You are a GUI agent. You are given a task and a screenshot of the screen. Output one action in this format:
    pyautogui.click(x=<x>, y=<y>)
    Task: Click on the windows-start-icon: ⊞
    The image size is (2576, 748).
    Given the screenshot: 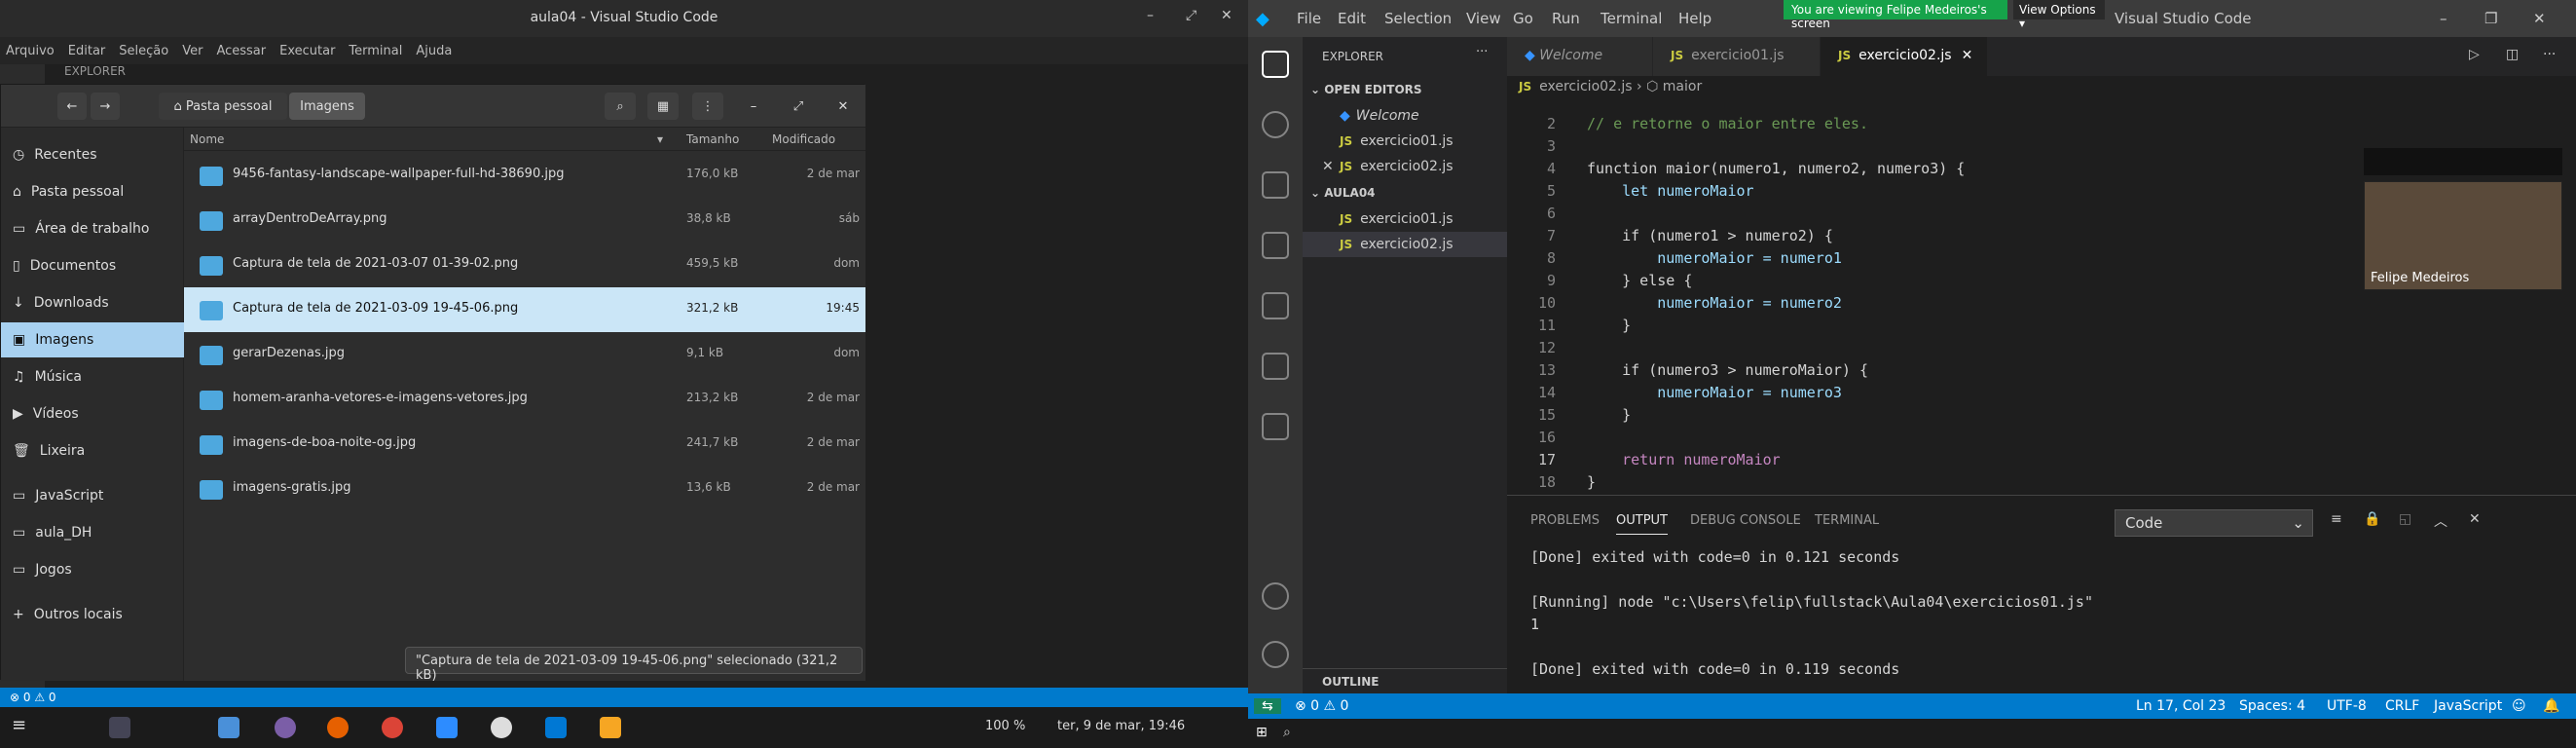 What is the action you would take?
    pyautogui.click(x=1262, y=733)
    